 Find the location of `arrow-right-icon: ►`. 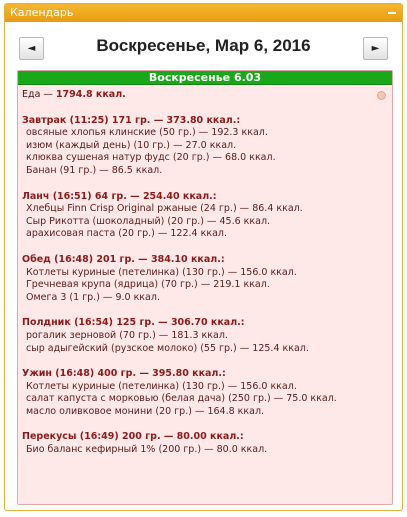

arrow-right-icon: ► is located at coordinates (375, 48).